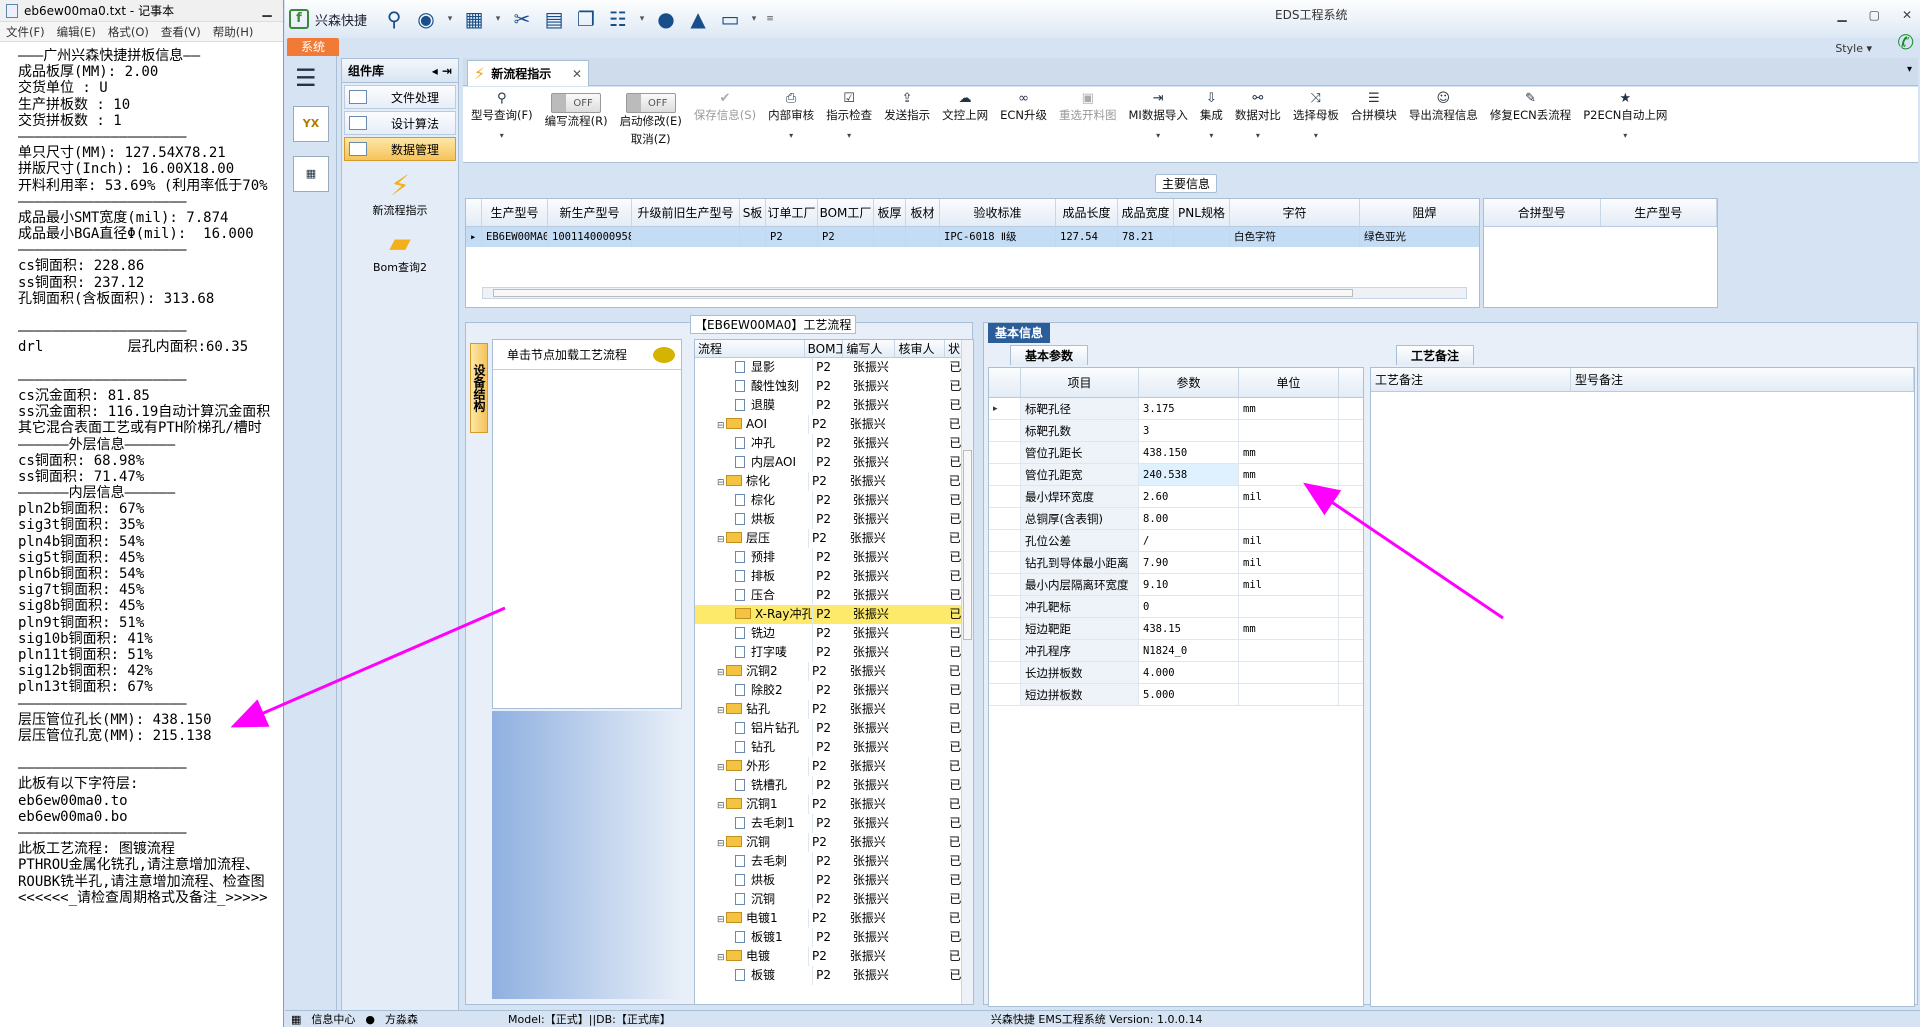 This screenshot has height=1027, width=1920. What do you see at coordinates (752, 671) in the screenshot?
I see `tree-node: ⊟ 沉铜2` at bounding box center [752, 671].